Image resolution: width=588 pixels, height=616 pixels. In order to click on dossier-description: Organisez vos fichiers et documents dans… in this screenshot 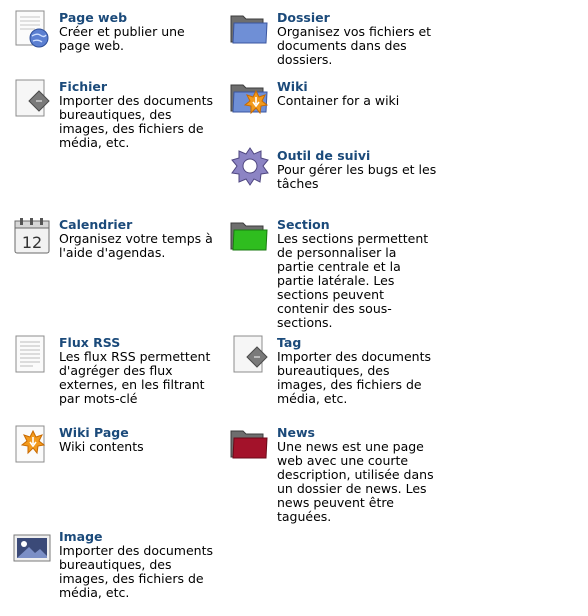, I will do `click(354, 45)`.